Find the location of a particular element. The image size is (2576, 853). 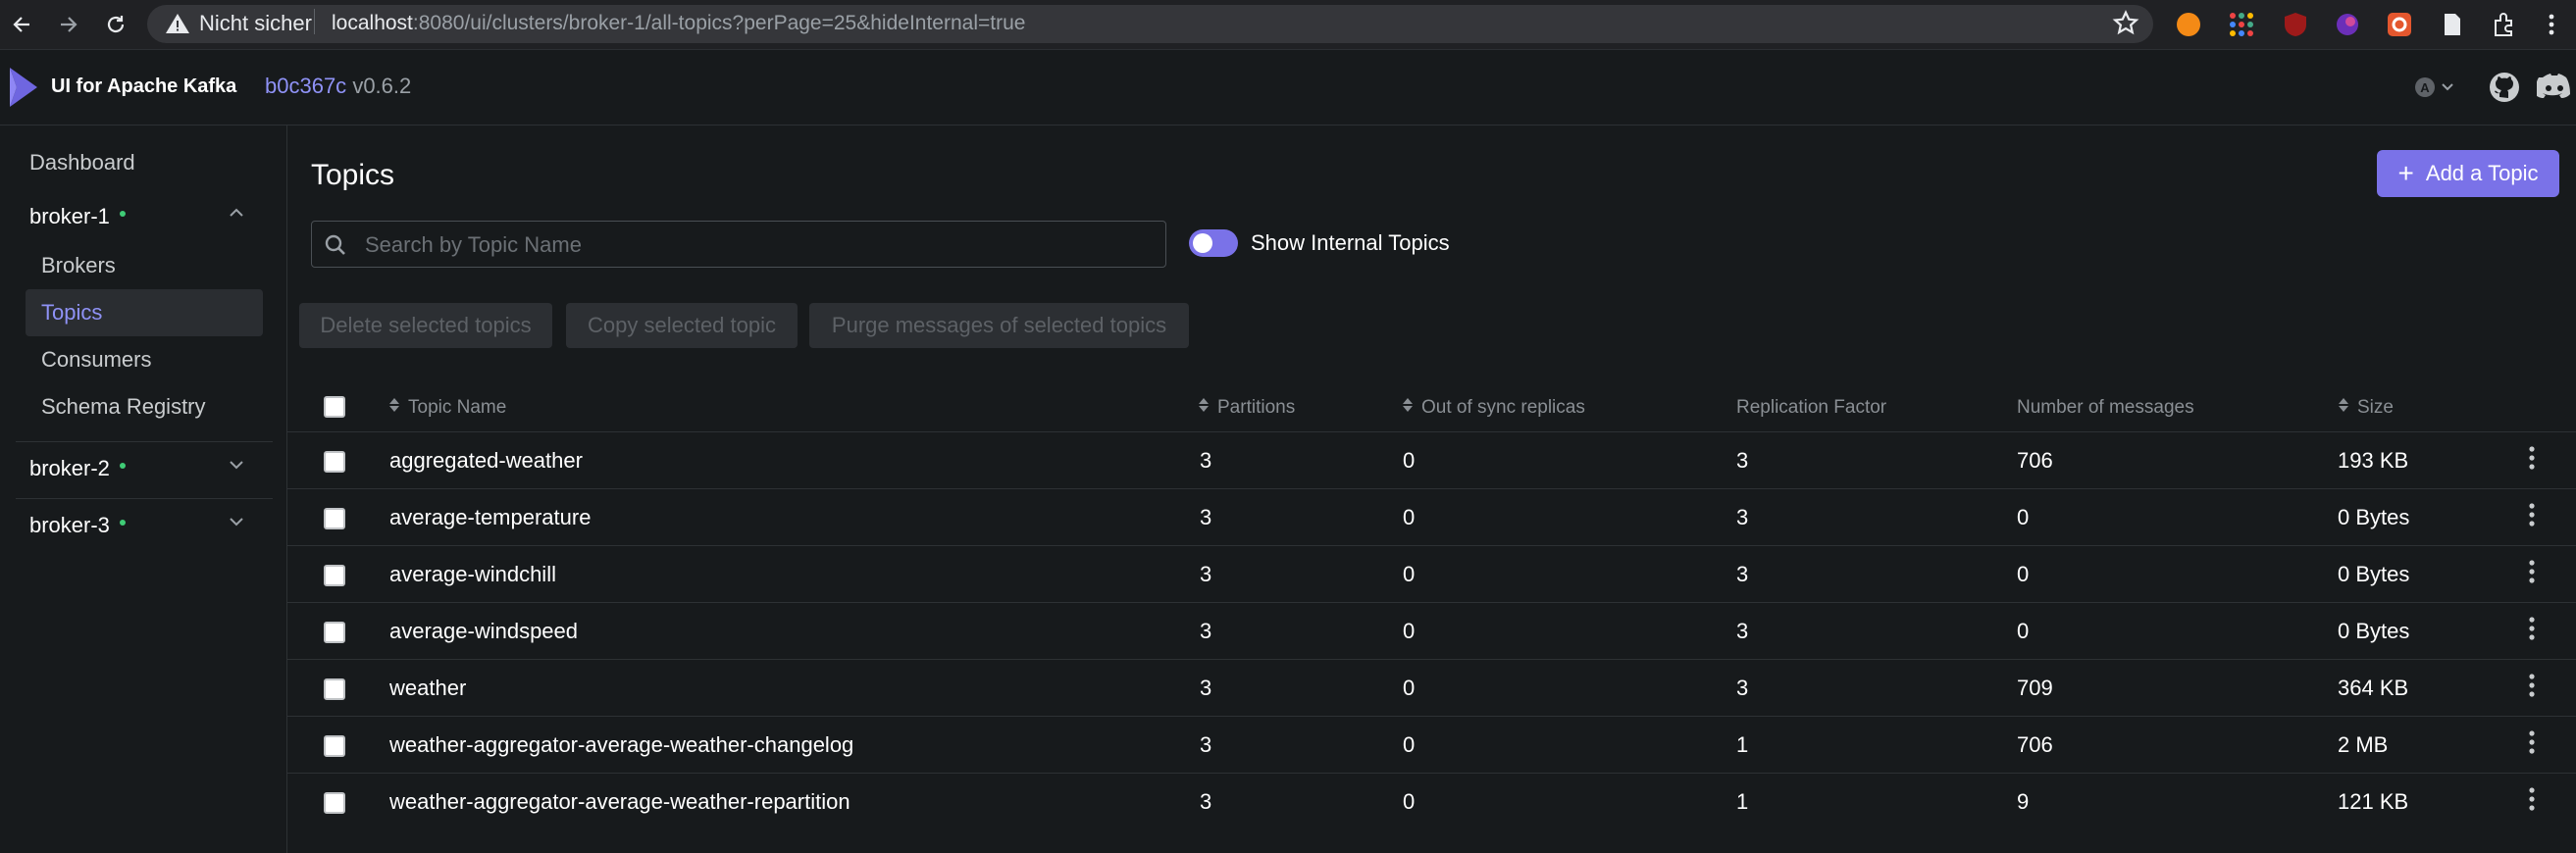

sidebar-item-consumers: Consumers is located at coordinates (96, 360).